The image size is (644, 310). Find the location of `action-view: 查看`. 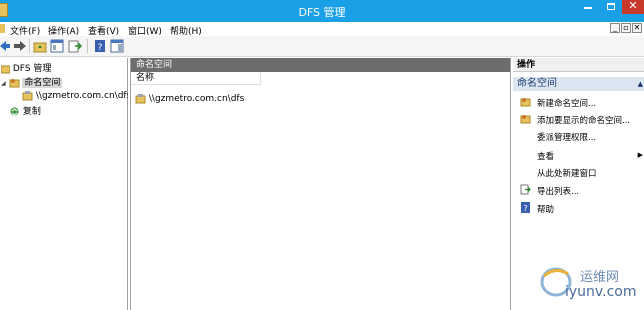

action-view: 查看 is located at coordinates (545, 156).